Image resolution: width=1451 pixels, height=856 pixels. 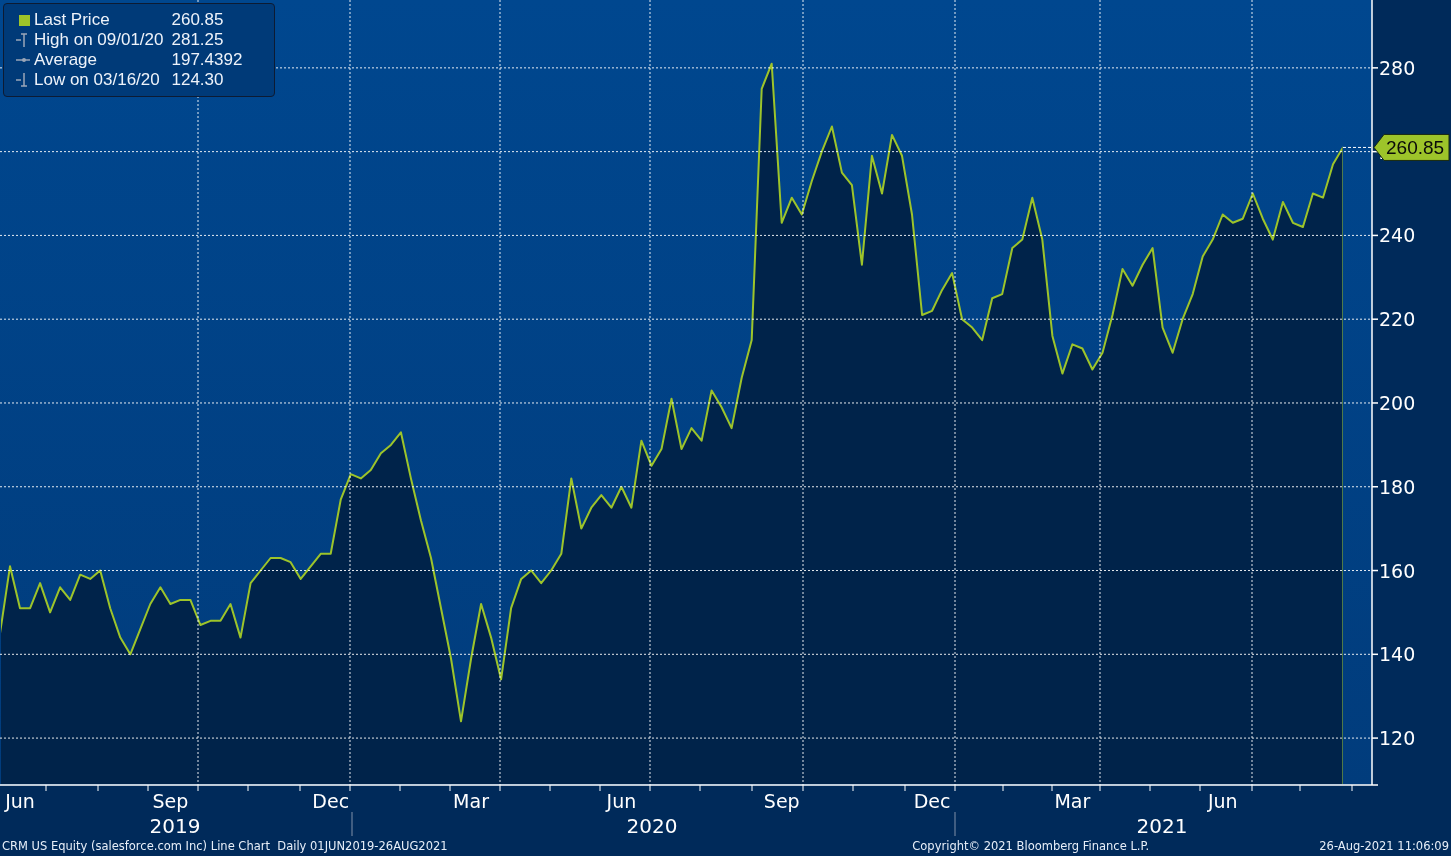 I want to click on y-axis-label: 280, so click(x=1397, y=67).